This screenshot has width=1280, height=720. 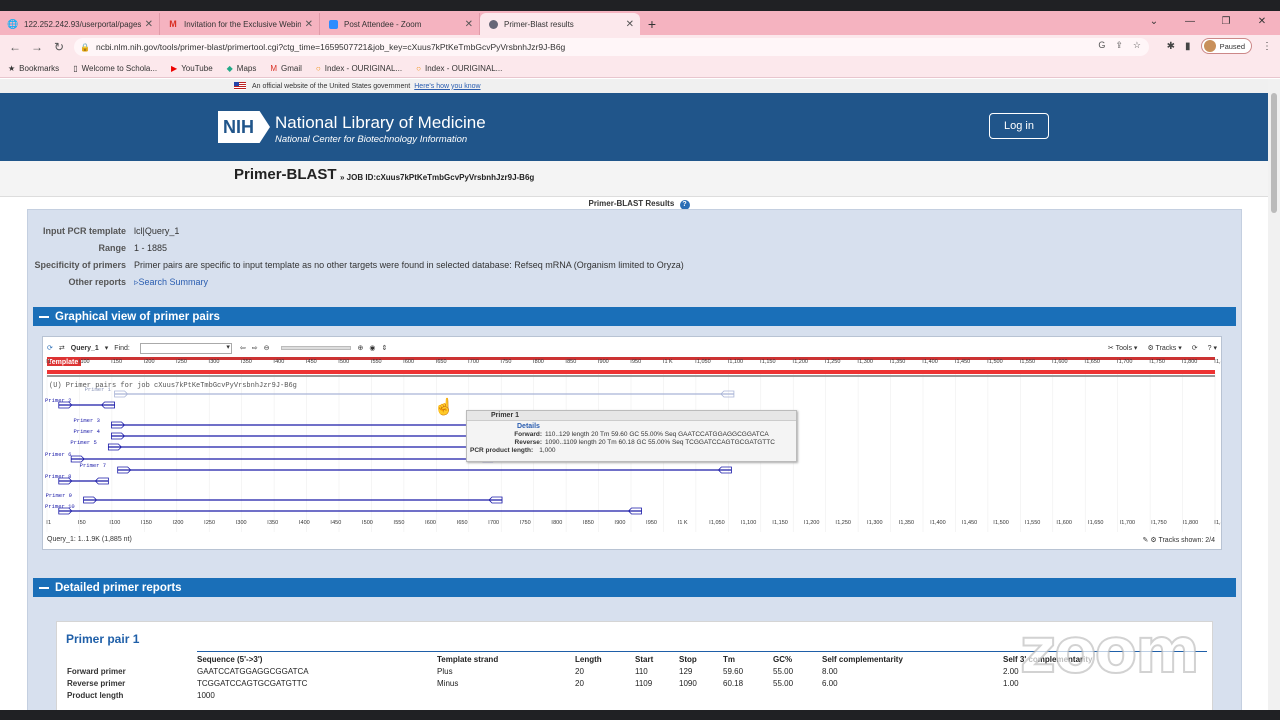 I want to click on zoom-in-icon: ⊕, so click(x=360, y=348).